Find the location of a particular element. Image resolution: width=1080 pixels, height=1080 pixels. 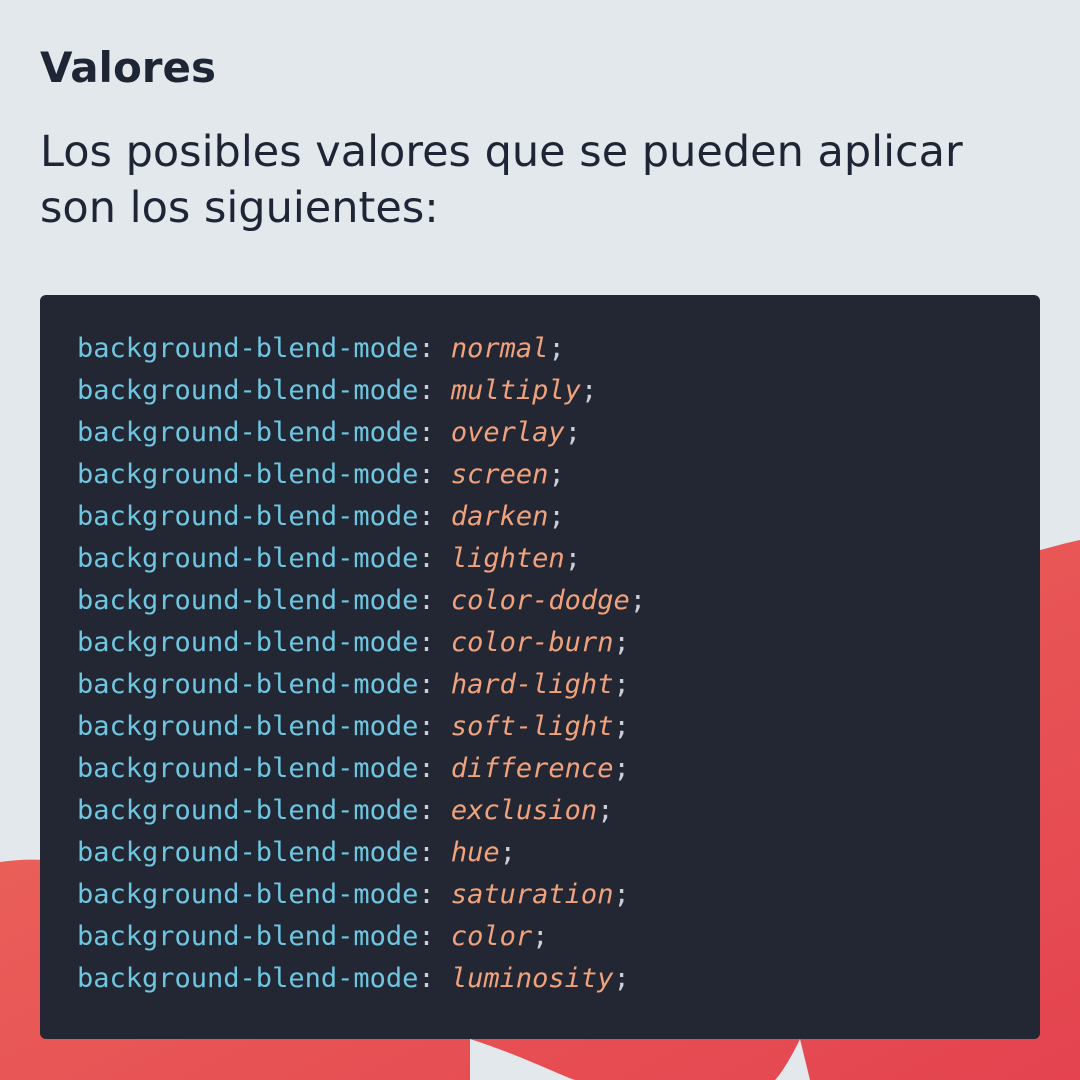

code-line: background-blend-mode: difference; is located at coordinates (558, 769).